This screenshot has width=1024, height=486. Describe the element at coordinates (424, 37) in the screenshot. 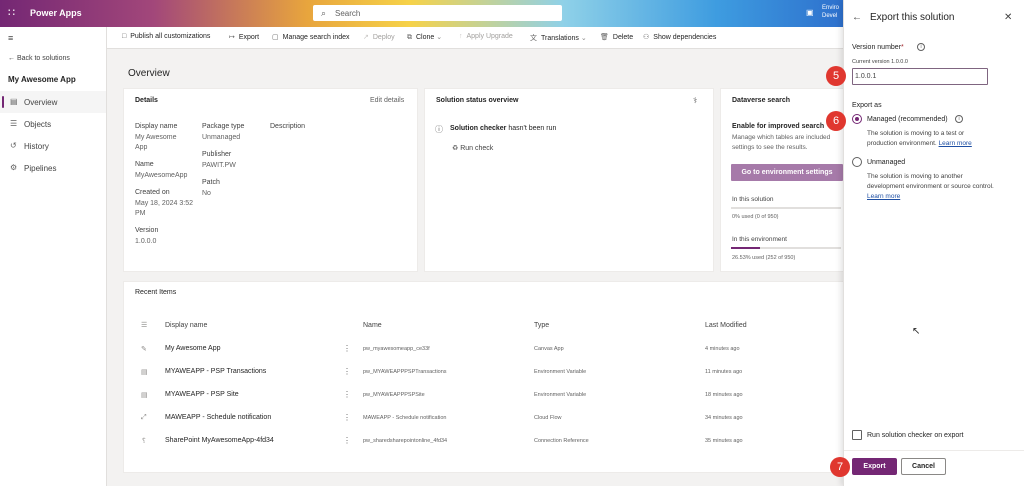

I see `clone-button: ⧉ Clone ⌄` at that location.